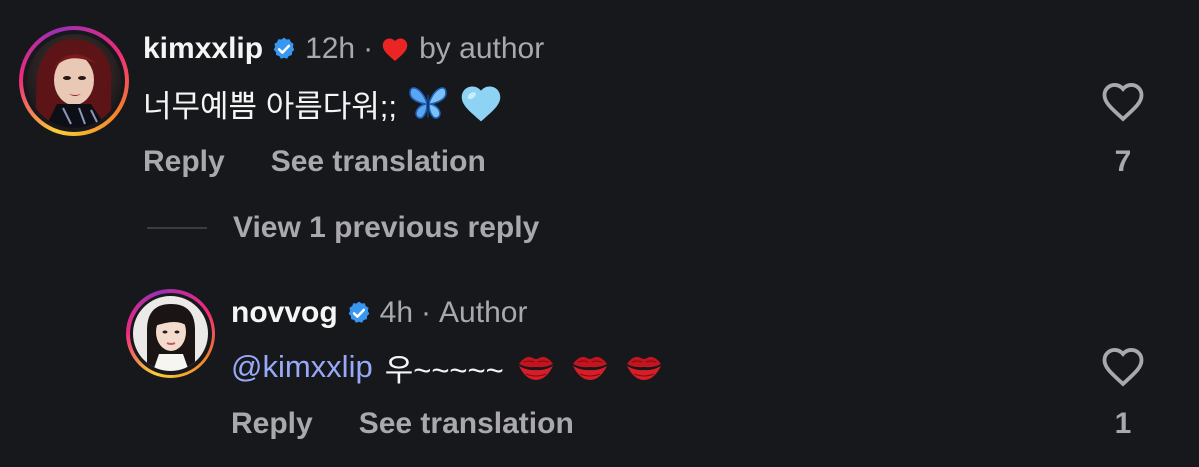 Image resolution: width=1199 pixels, height=467 pixels. Describe the element at coordinates (302, 367) in the screenshot. I see `mention-link: @kimxxlip` at that location.